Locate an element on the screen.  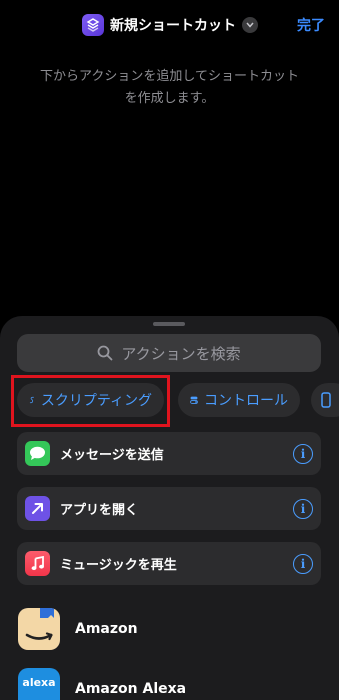
navigation-bar: 新規ショートカット 完了 is located at coordinates (169, 24).